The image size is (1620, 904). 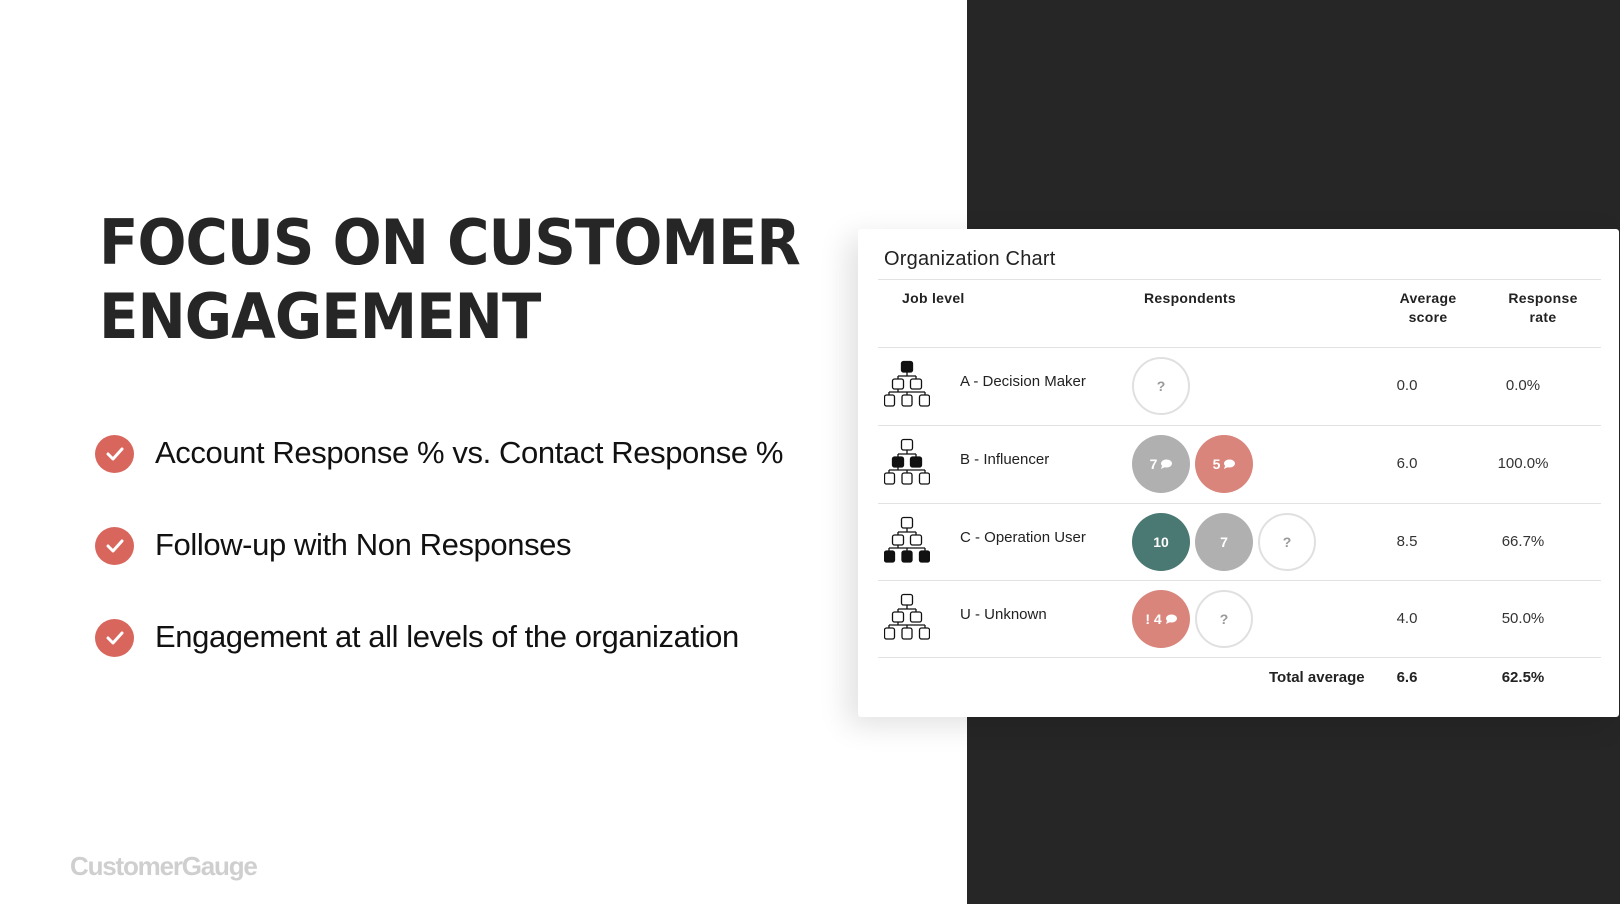 I want to click on table-row: C - Operation User 10 7 ? 8.5 66.7%, so click(x=1239, y=542).